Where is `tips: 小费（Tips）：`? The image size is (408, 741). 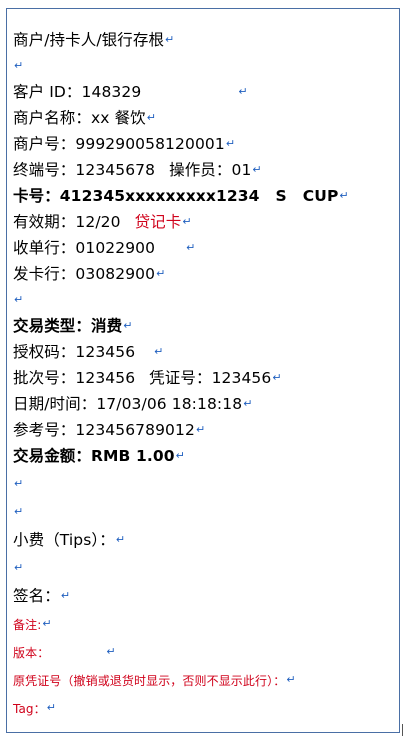 tips: 小费（Tips）： is located at coordinates (64, 540).